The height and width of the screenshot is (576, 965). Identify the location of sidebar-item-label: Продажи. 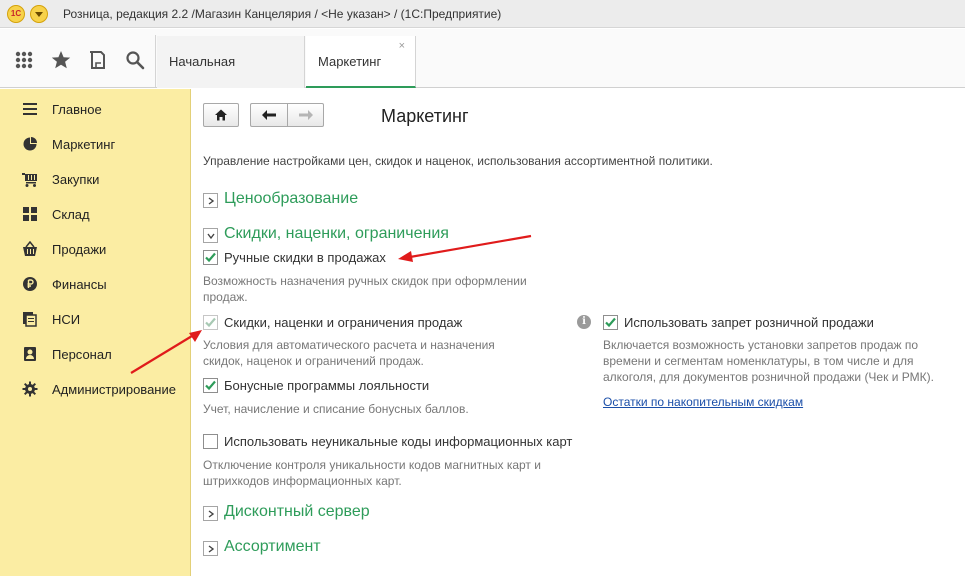
(79, 249).